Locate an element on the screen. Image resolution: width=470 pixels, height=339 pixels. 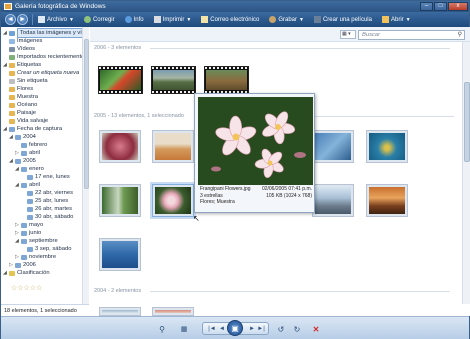
fix-button: Corregir is located at coordinates (99, 19).